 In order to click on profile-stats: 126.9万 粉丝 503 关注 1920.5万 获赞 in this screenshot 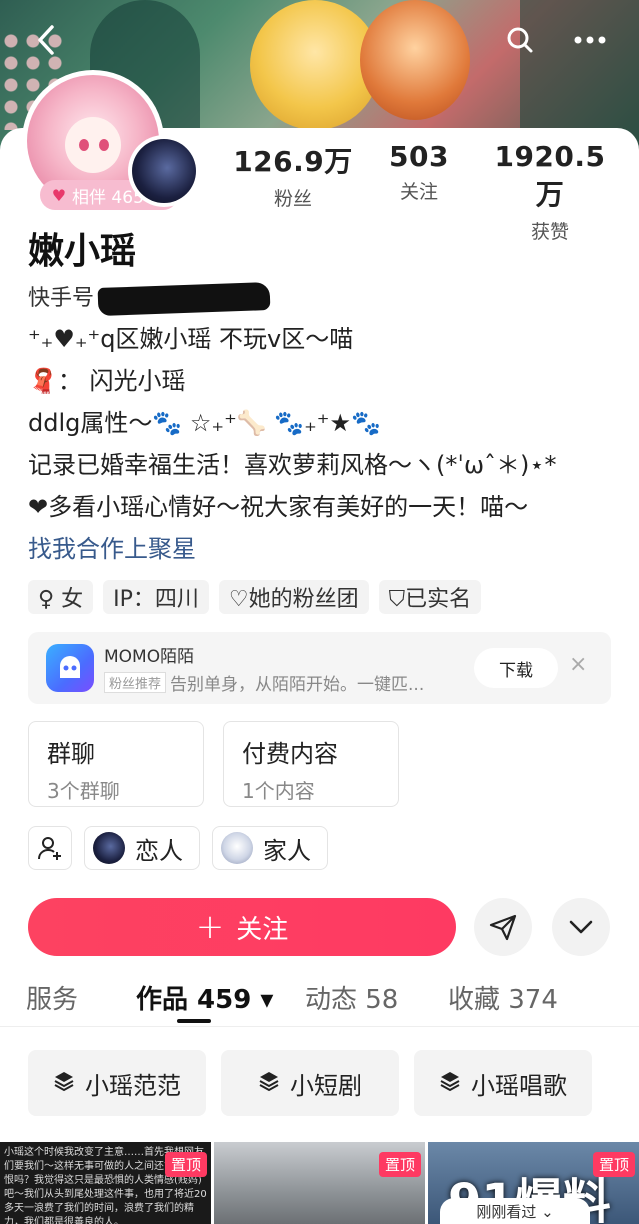, I will do `click(425, 192)`.